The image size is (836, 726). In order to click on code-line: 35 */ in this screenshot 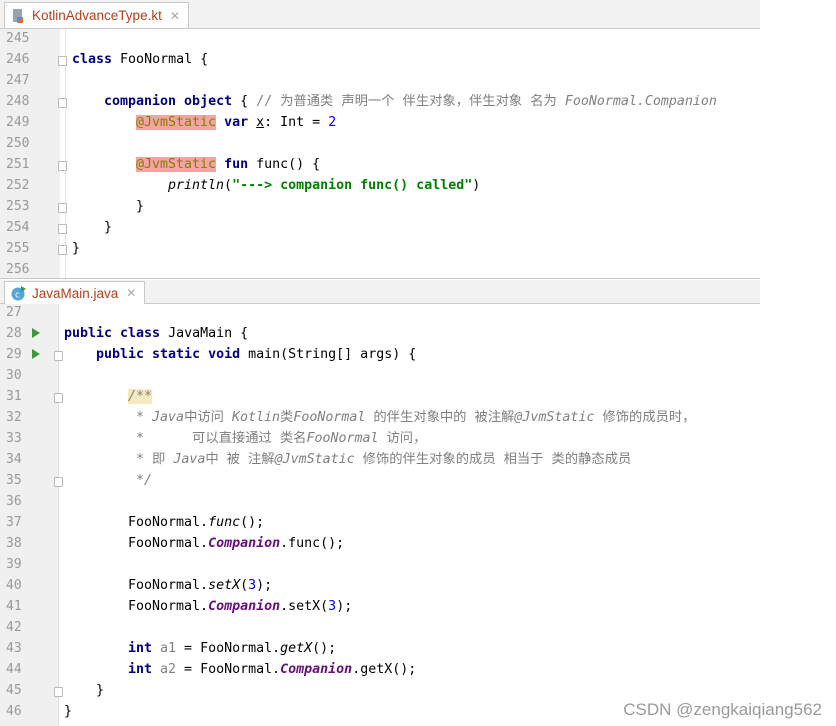, I will do `click(380, 480)`.